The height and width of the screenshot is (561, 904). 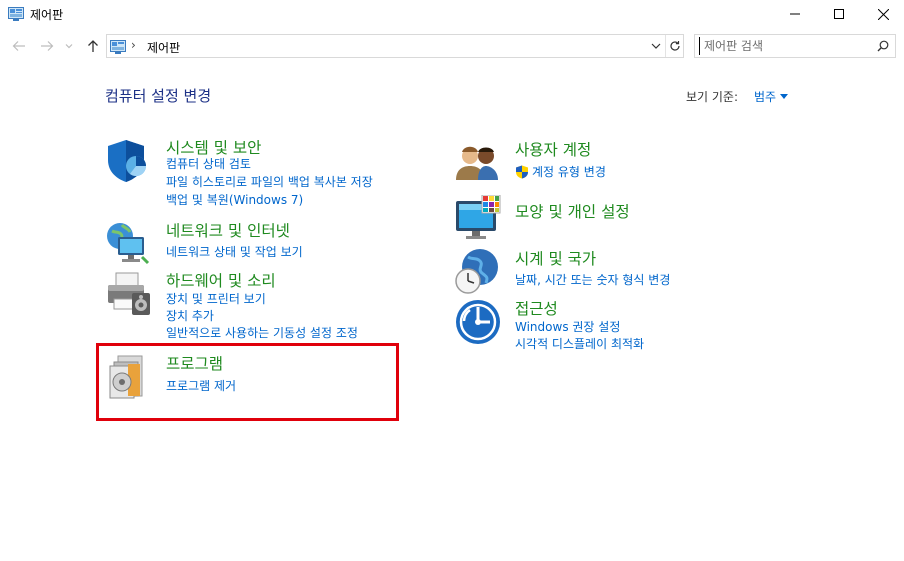 I want to click on maximize-button, so click(x=839, y=14).